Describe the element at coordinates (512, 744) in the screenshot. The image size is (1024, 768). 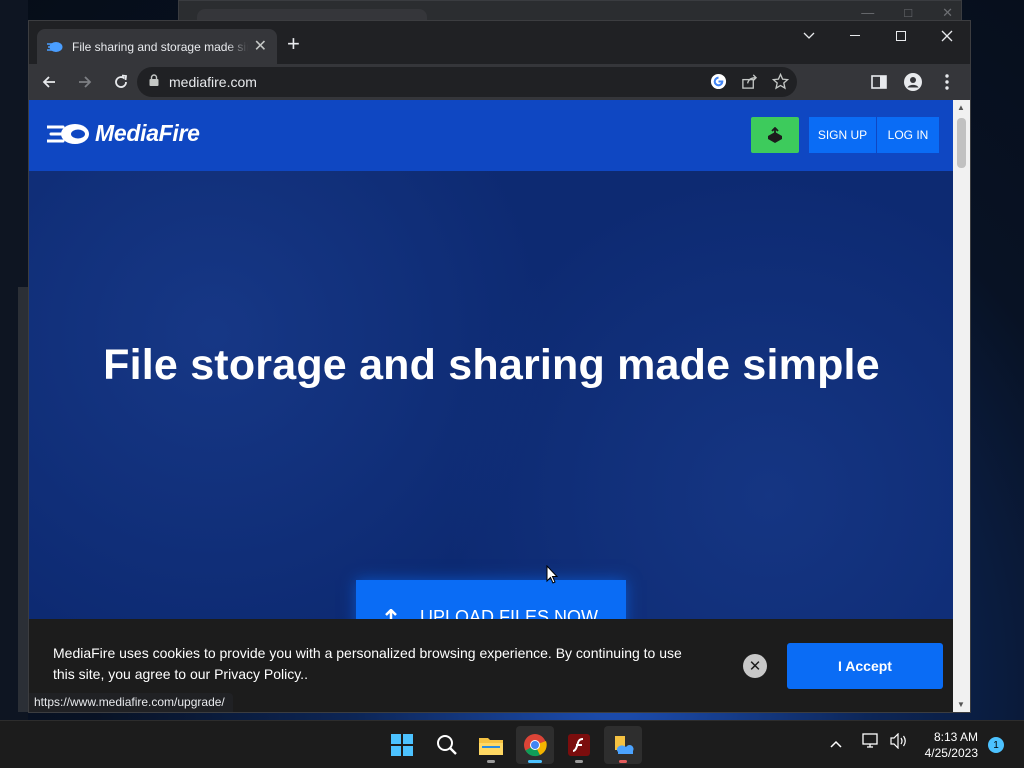
I see `taskbar: 8:13 AM 4/25/2023 1` at that location.